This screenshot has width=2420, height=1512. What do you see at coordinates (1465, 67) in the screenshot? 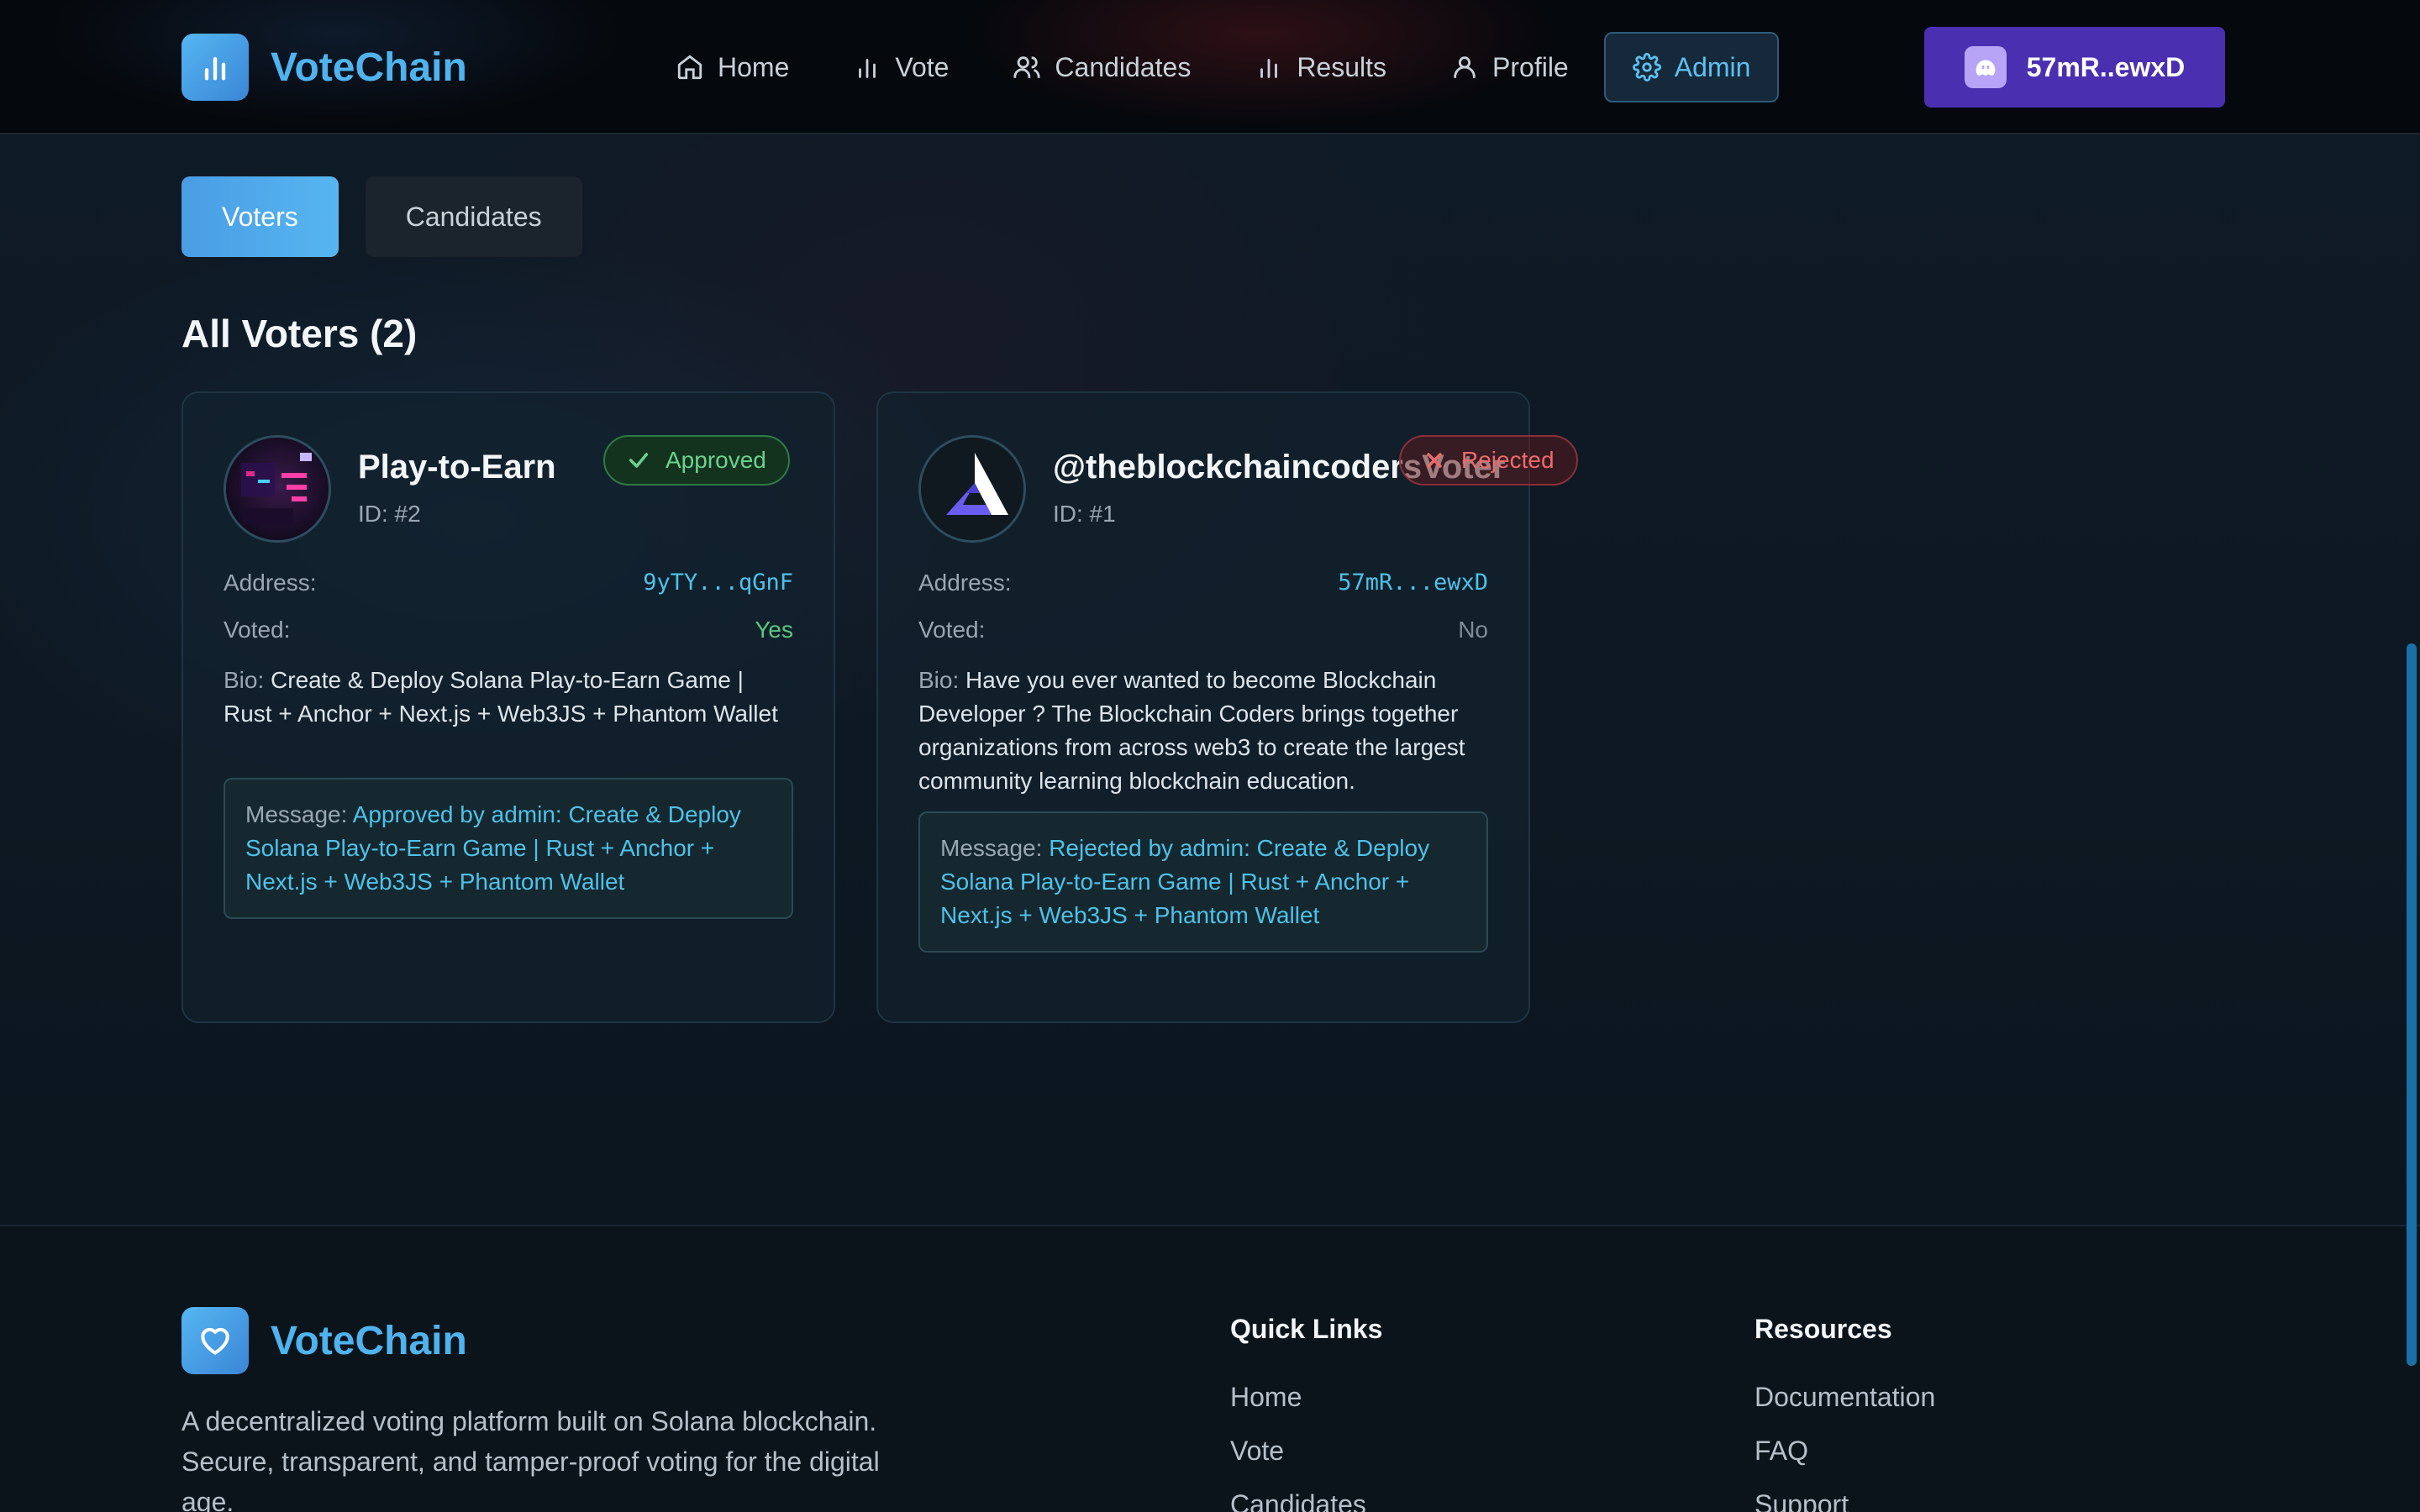
I see `user-icon` at bounding box center [1465, 67].